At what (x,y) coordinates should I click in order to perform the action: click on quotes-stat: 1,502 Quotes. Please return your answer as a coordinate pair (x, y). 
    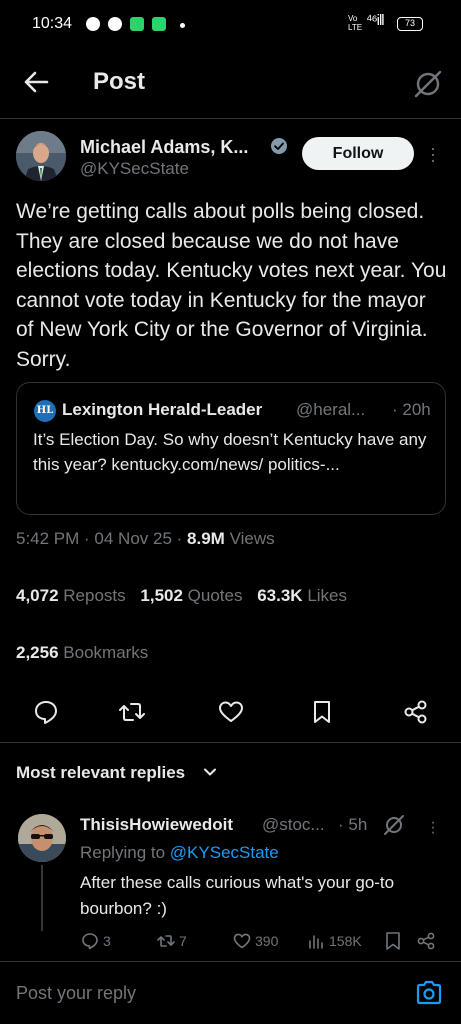
    Looking at the image, I should click on (191, 595).